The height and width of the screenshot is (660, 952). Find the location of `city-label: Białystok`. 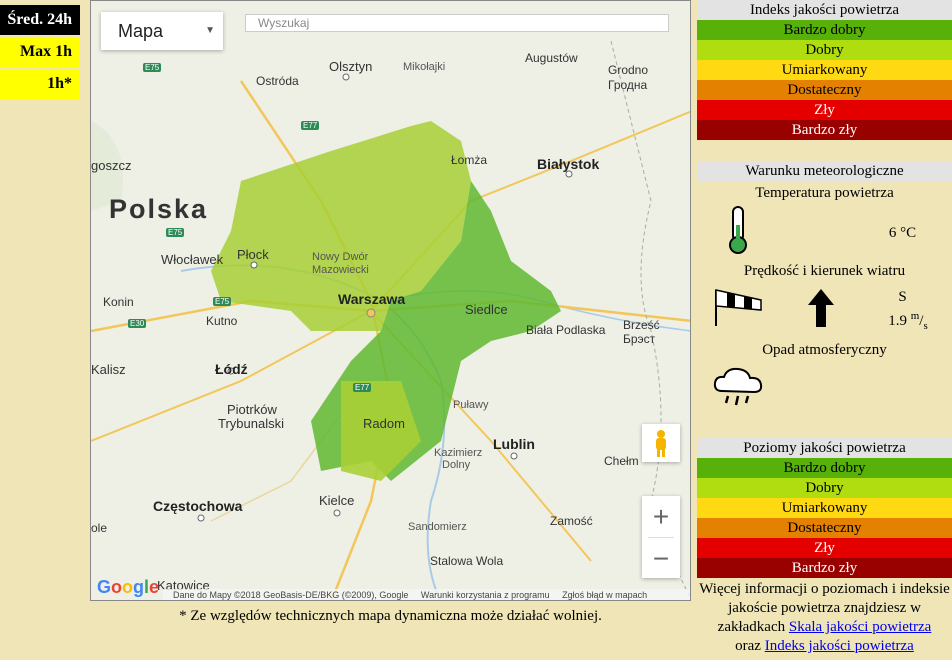

city-label: Białystok is located at coordinates (568, 164).